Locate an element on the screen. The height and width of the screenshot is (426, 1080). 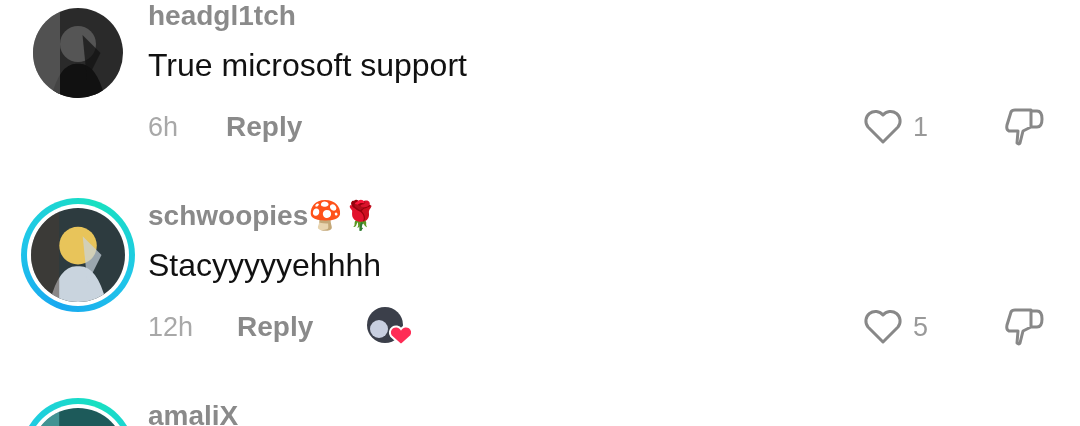
timestamp: 6h is located at coordinates (163, 127).